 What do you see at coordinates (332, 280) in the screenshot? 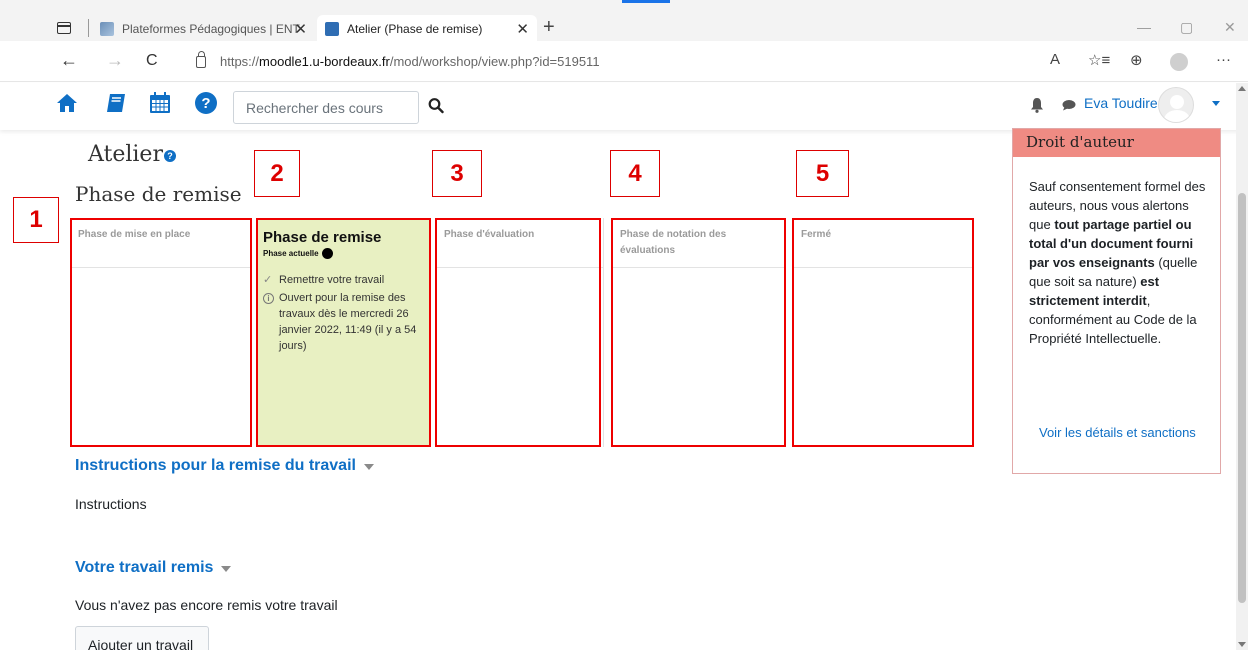
I see `task-text: Remettre votre travail` at bounding box center [332, 280].